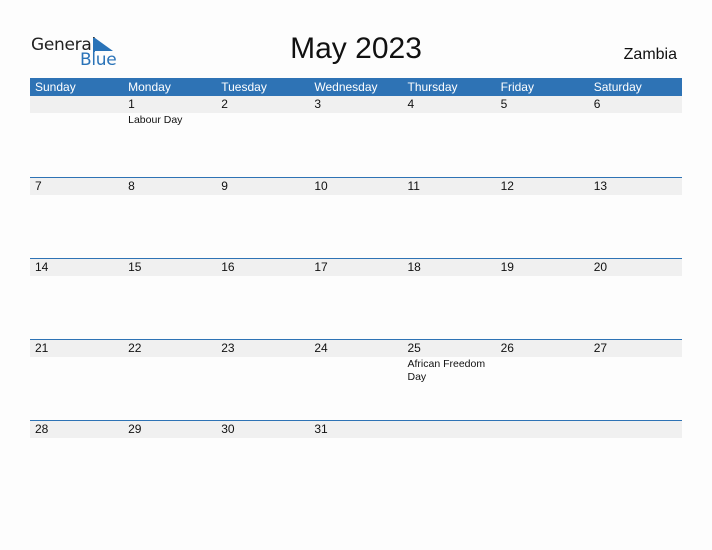 Image resolution: width=712 pixels, height=550 pixels. Describe the element at coordinates (356, 460) in the screenshot. I see `week-row: 28 29 30 31` at that location.